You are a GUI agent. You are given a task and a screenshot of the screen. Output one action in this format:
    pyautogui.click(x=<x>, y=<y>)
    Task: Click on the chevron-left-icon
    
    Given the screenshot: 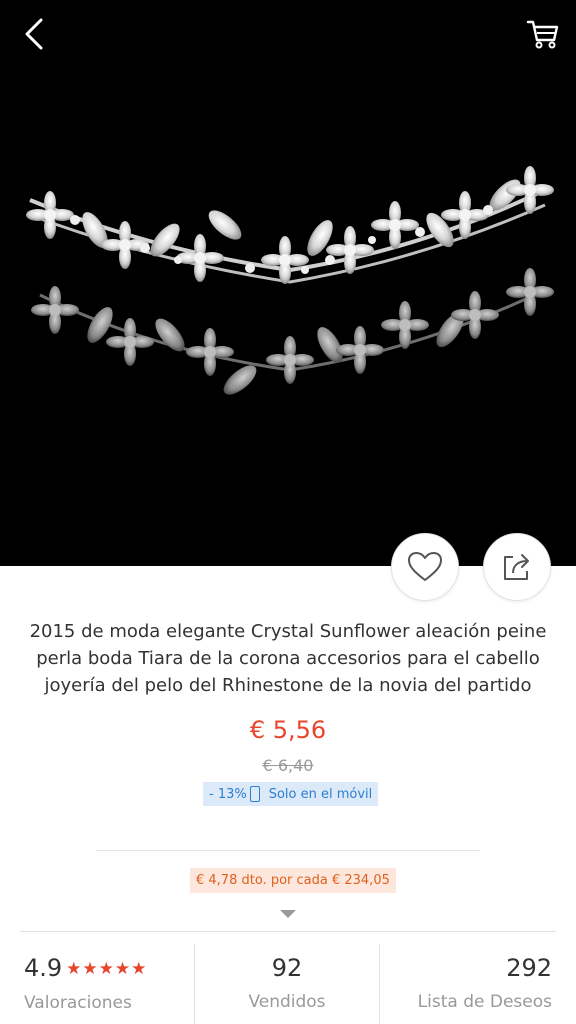 What is the action you would take?
    pyautogui.click(x=34, y=34)
    